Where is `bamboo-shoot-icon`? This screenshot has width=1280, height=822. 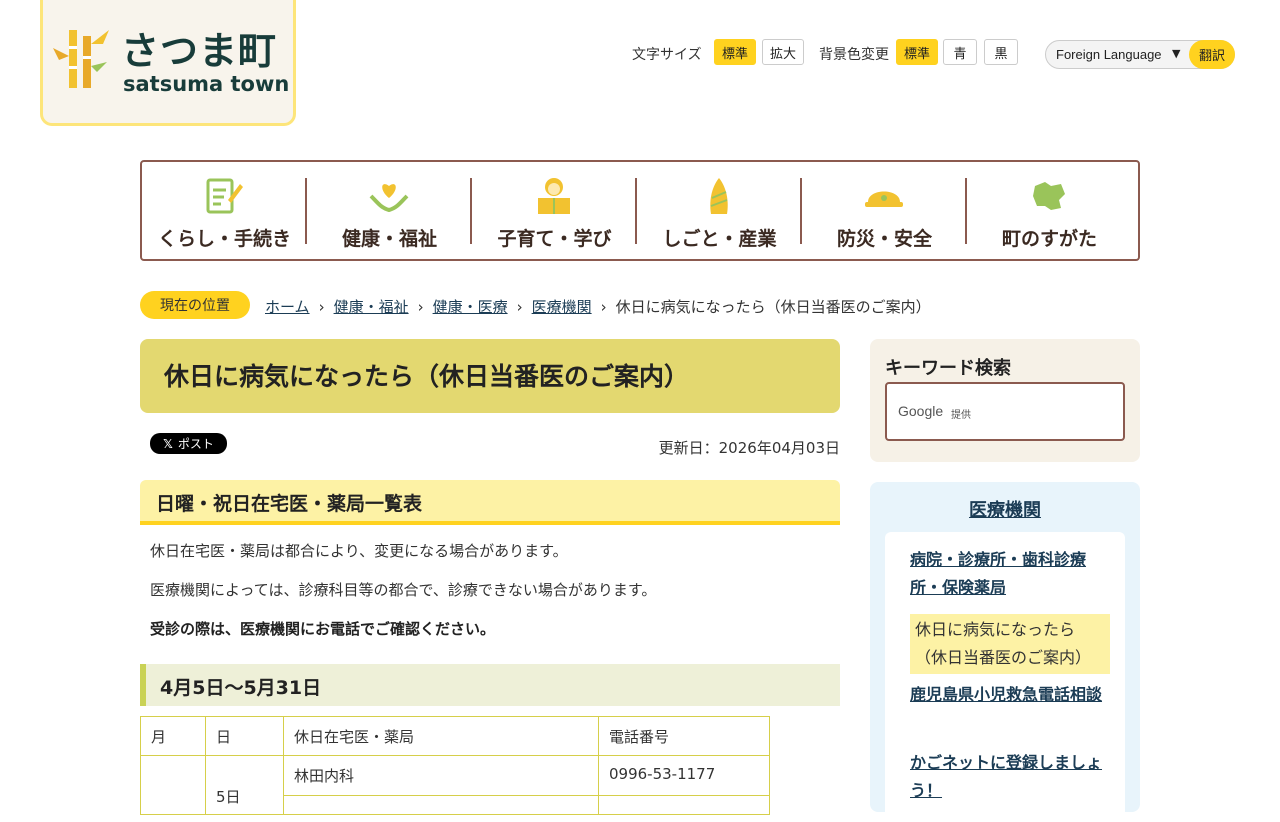 bamboo-shoot-icon is located at coordinates (719, 196).